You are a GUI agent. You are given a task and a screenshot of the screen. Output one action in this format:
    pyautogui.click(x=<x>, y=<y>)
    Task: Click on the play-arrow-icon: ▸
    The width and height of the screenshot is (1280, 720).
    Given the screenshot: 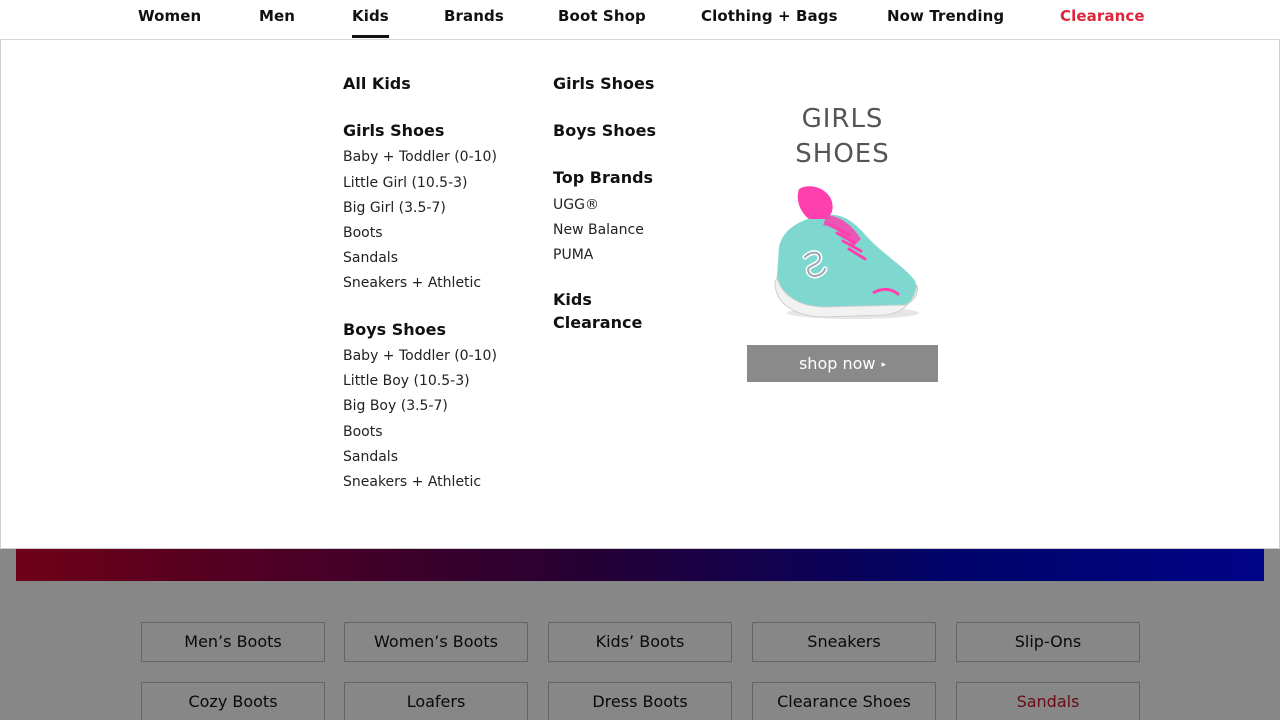 What is the action you would take?
    pyautogui.click(x=884, y=365)
    